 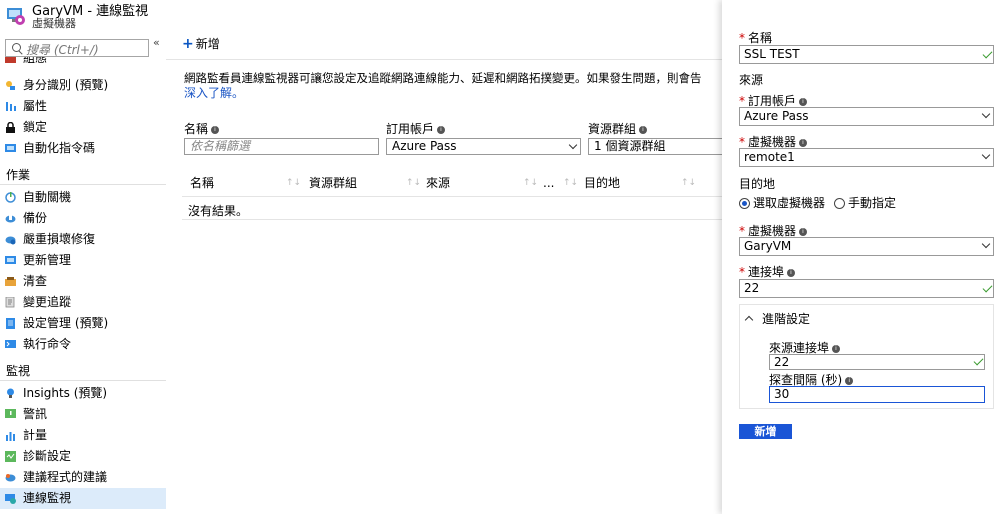 I want to click on learn-more-link: 深入了解。, so click(x=214, y=92).